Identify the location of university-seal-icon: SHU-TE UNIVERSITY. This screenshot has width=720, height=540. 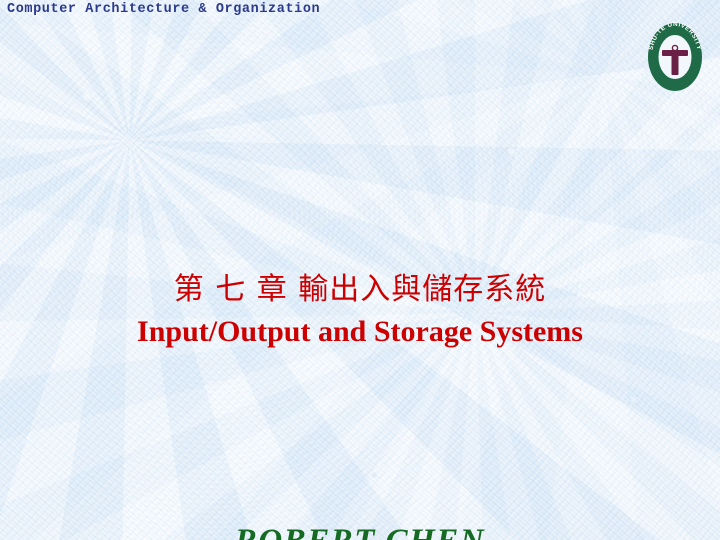
(675, 56).